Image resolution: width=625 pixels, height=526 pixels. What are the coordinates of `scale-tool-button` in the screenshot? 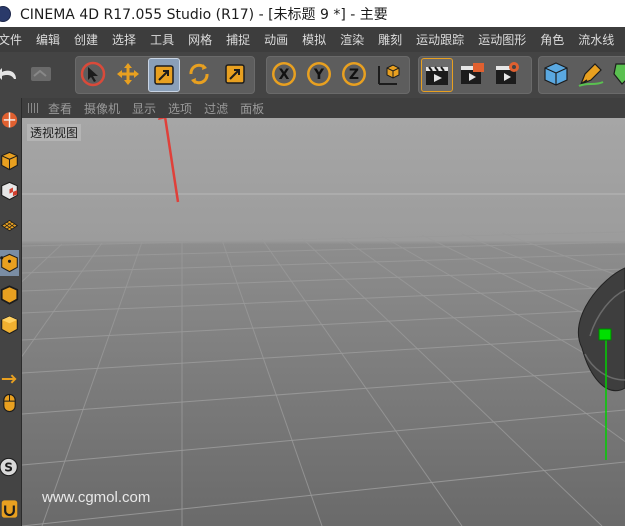 It's located at (164, 75).